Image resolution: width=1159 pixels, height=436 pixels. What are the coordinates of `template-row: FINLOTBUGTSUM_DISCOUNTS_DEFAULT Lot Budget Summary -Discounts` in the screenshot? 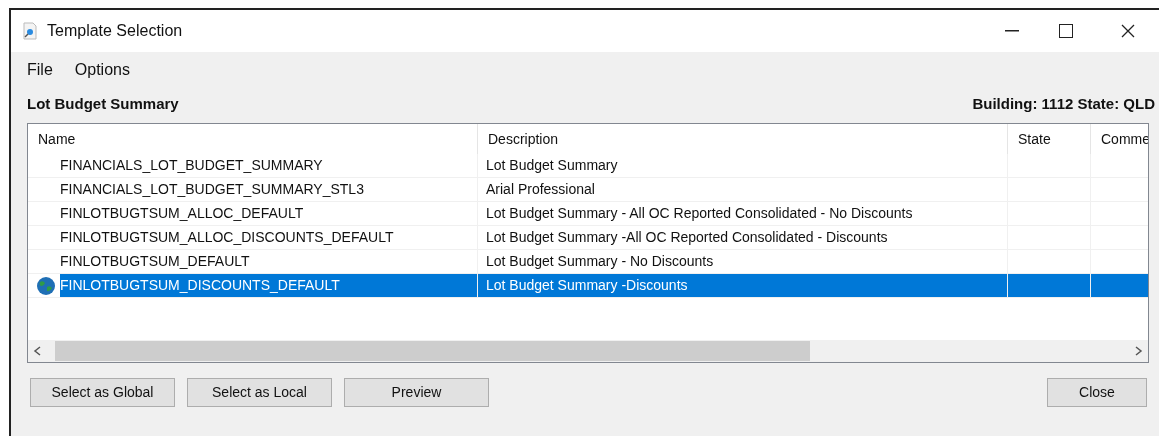 It's located at (588, 286).